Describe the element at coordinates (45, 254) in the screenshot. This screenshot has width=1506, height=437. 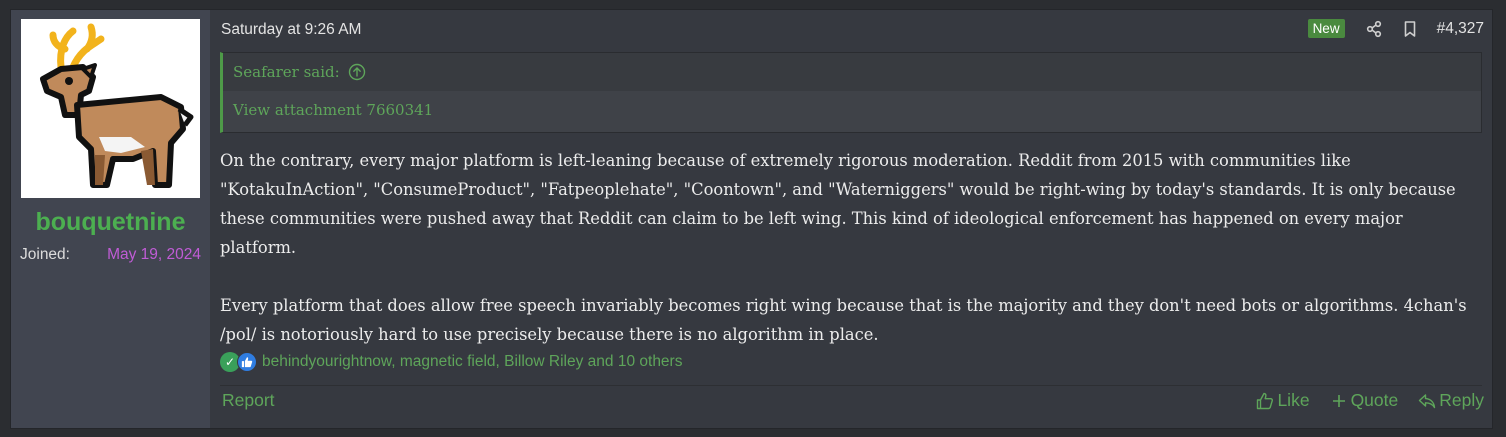
I see `joined-label: Joined:` at that location.